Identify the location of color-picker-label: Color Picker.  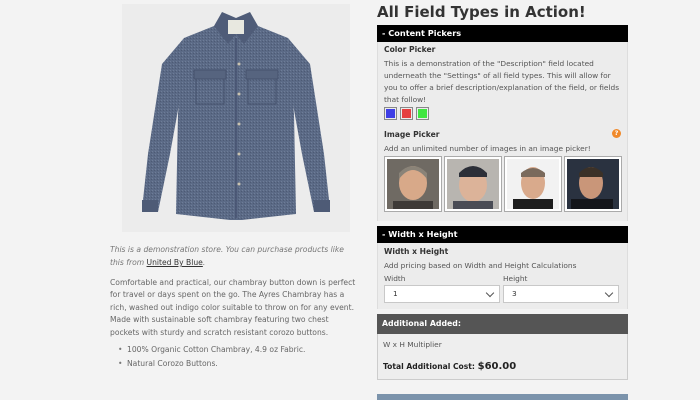
(410, 49).